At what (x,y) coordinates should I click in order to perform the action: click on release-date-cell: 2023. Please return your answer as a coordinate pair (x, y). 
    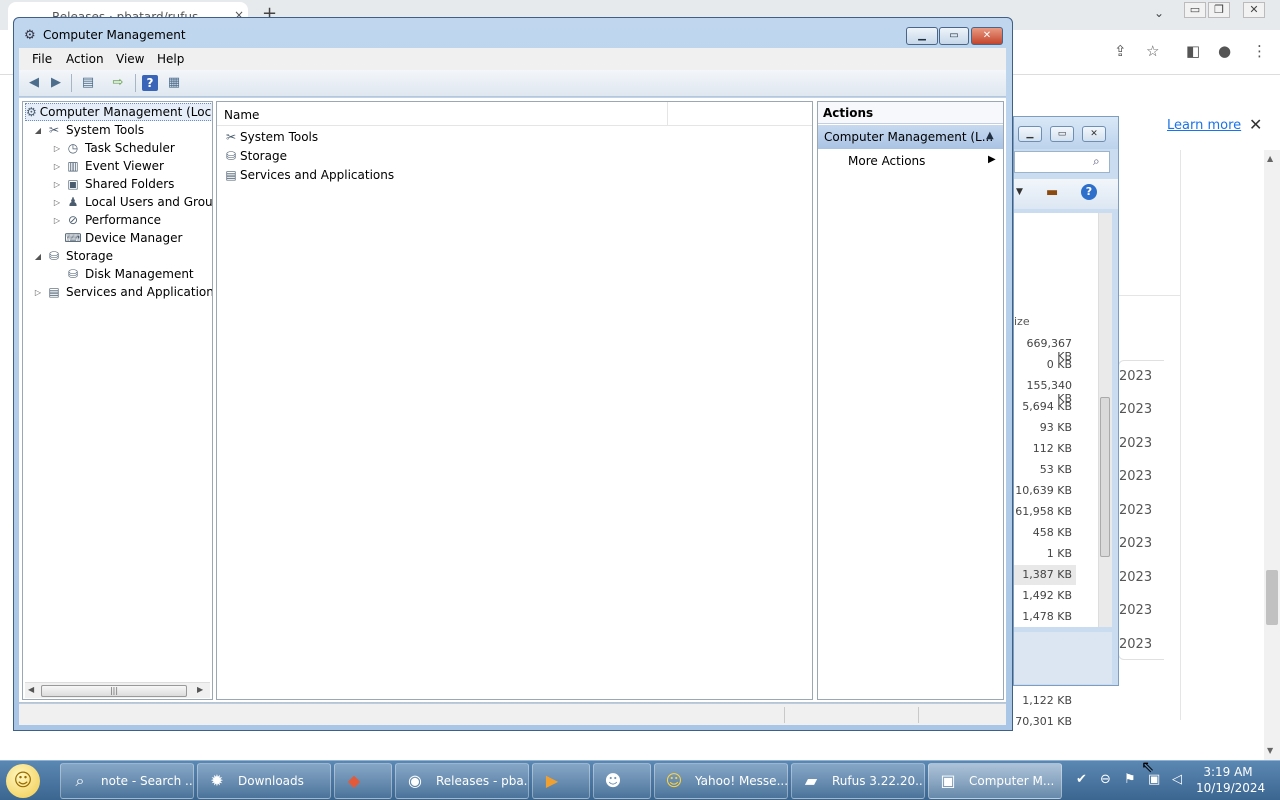
    Looking at the image, I should click on (1136, 577).